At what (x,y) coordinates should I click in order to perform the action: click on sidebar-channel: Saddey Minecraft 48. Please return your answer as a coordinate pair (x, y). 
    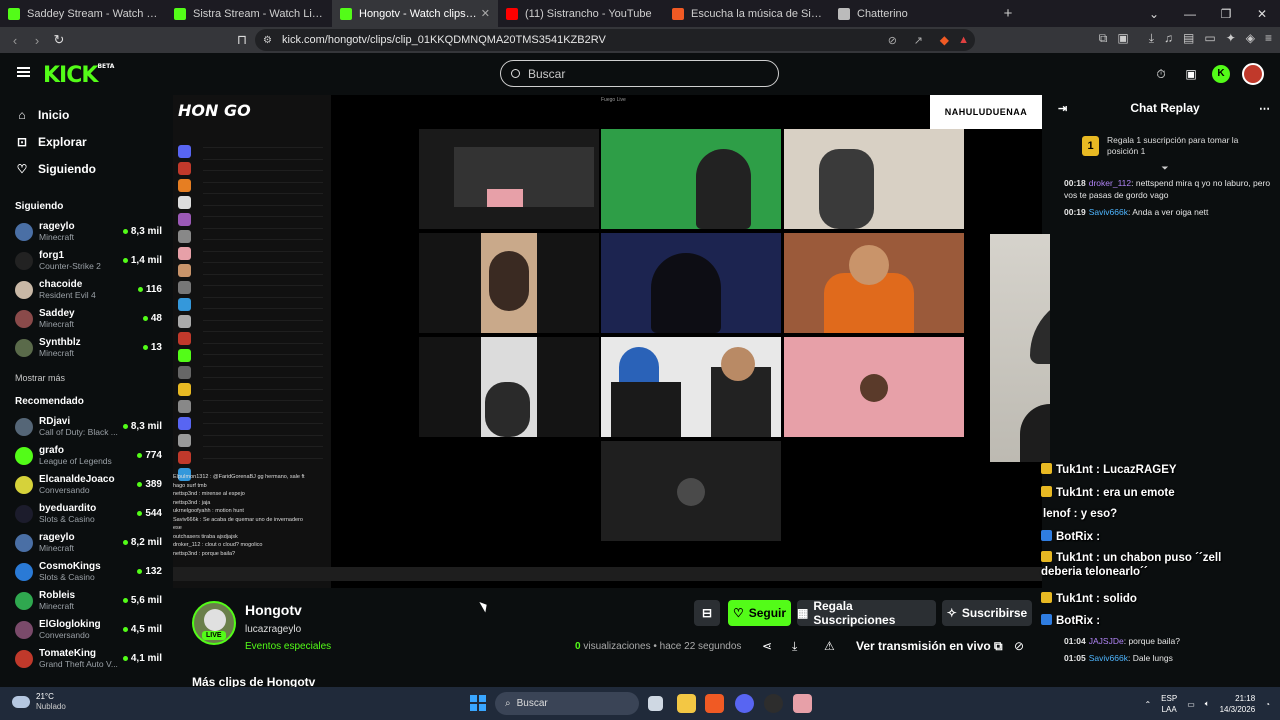
    Looking at the image, I should click on (85, 318).